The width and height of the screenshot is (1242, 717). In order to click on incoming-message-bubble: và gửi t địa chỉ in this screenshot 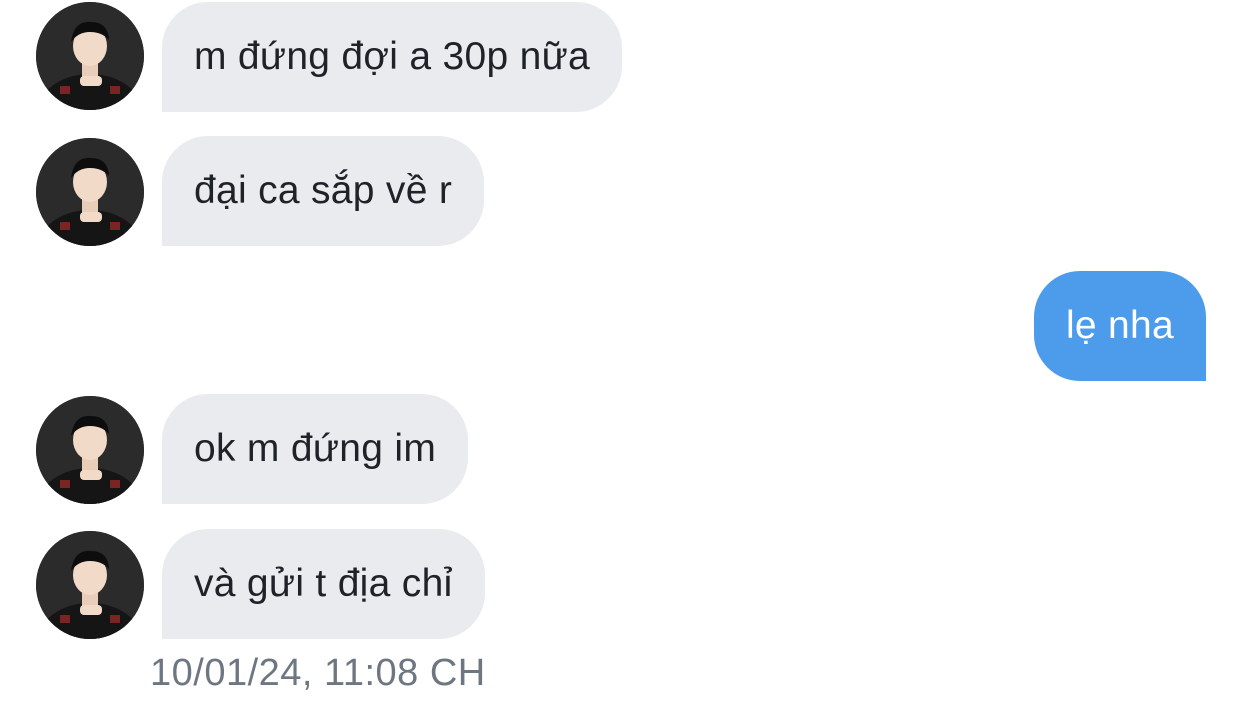, I will do `click(323, 584)`.